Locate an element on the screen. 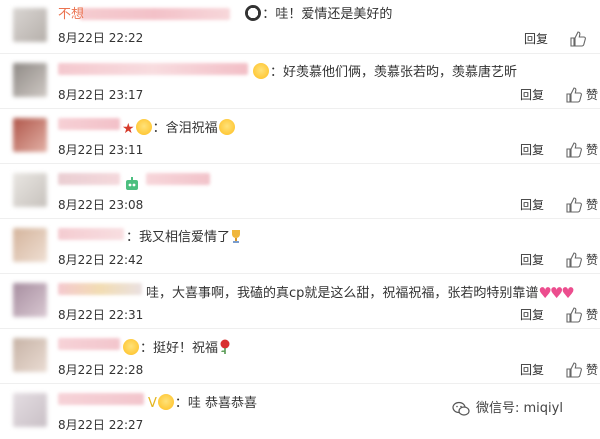 The width and height of the screenshot is (600, 439). comment-time: 8月22日 22:27 is located at coordinates (101, 425).